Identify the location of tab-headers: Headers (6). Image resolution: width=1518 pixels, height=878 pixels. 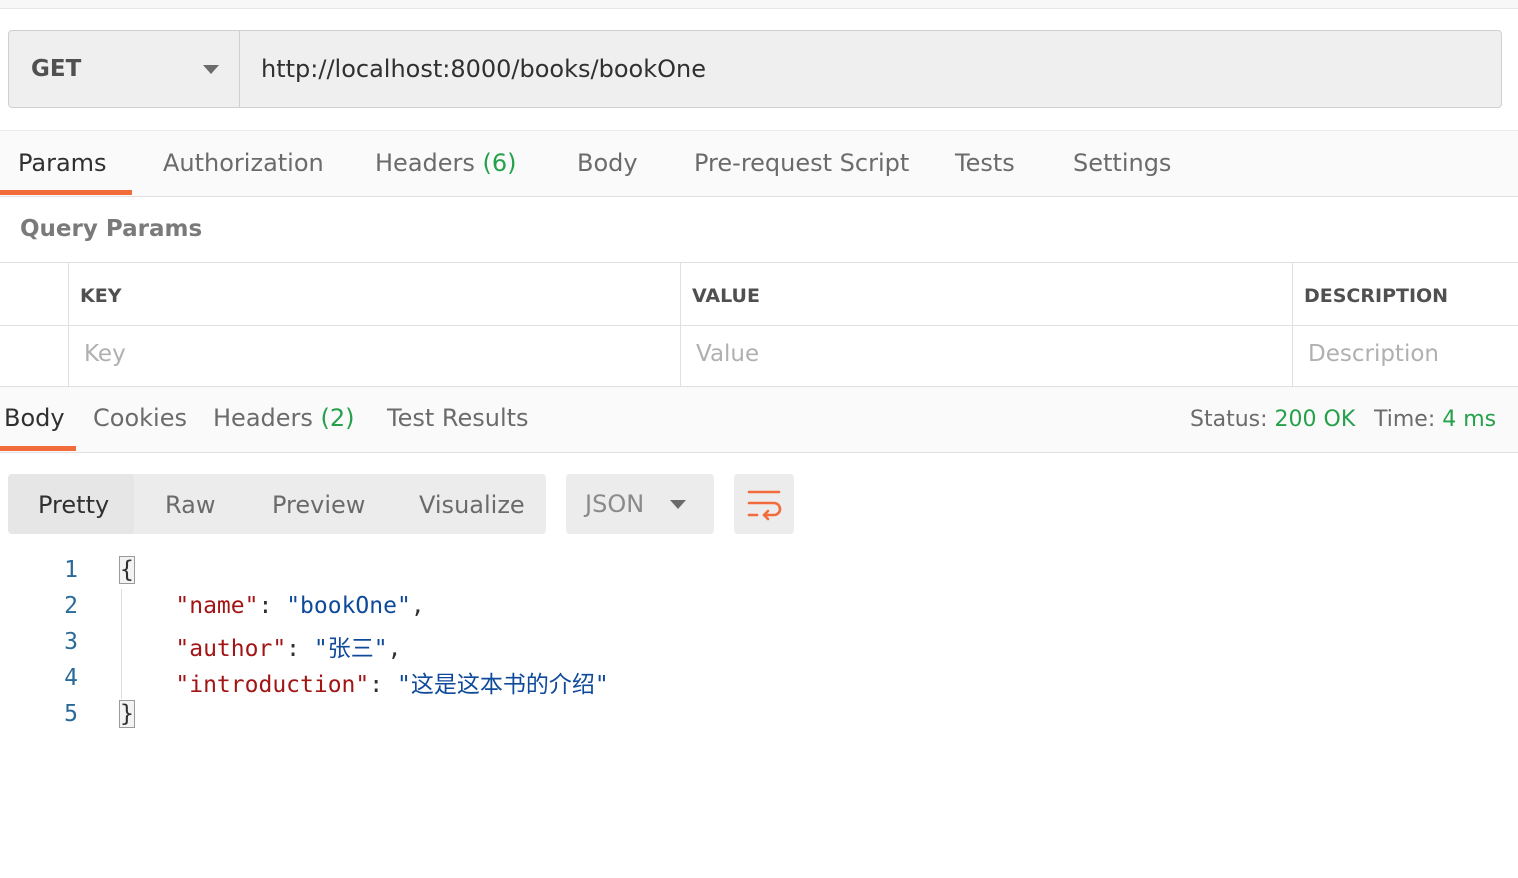
(446, 163).